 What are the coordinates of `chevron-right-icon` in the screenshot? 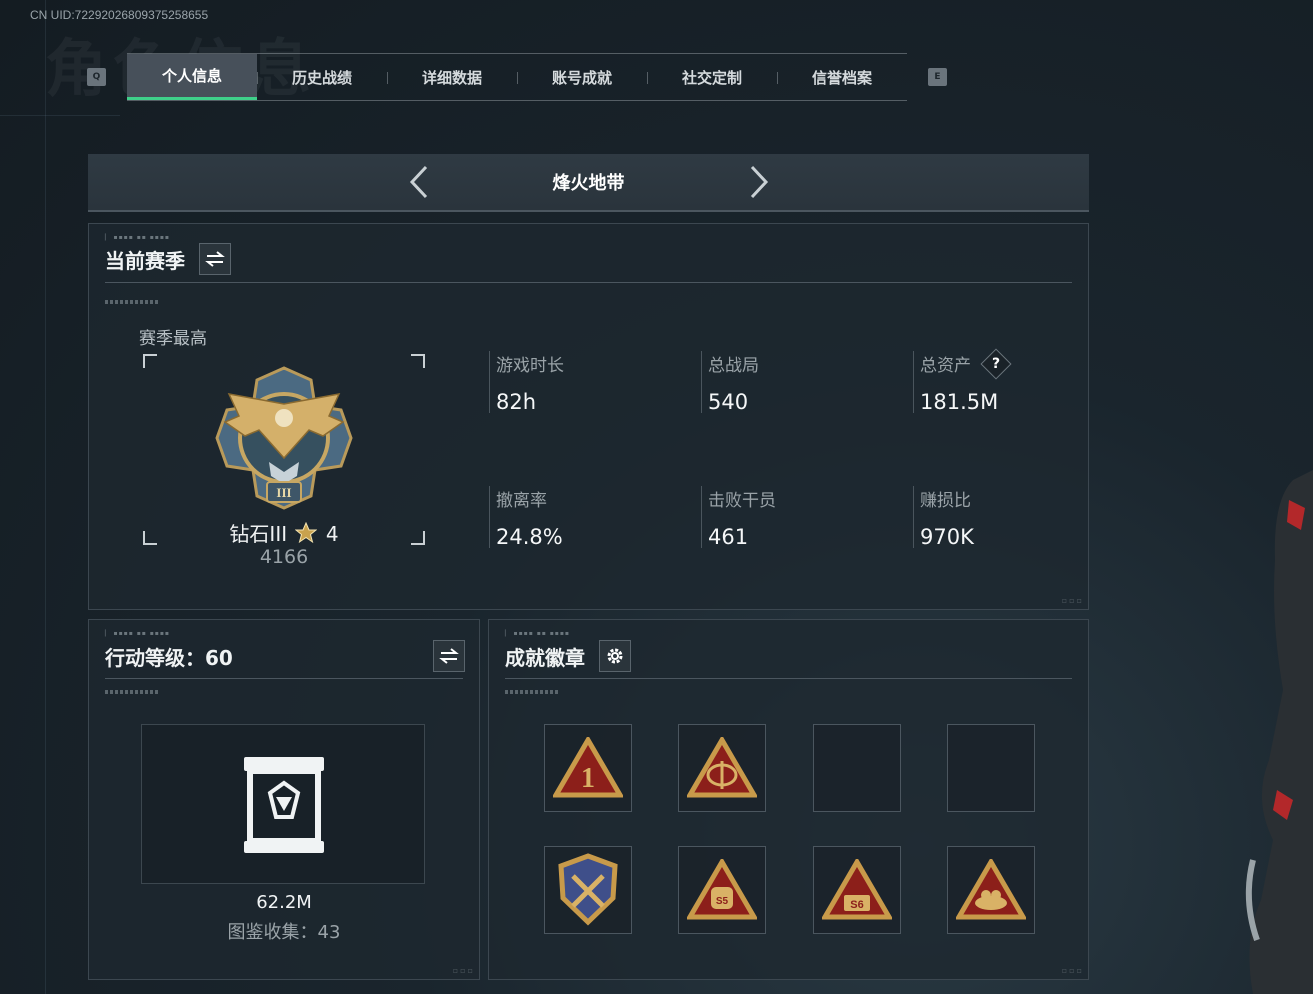 It's located at (759, 182).